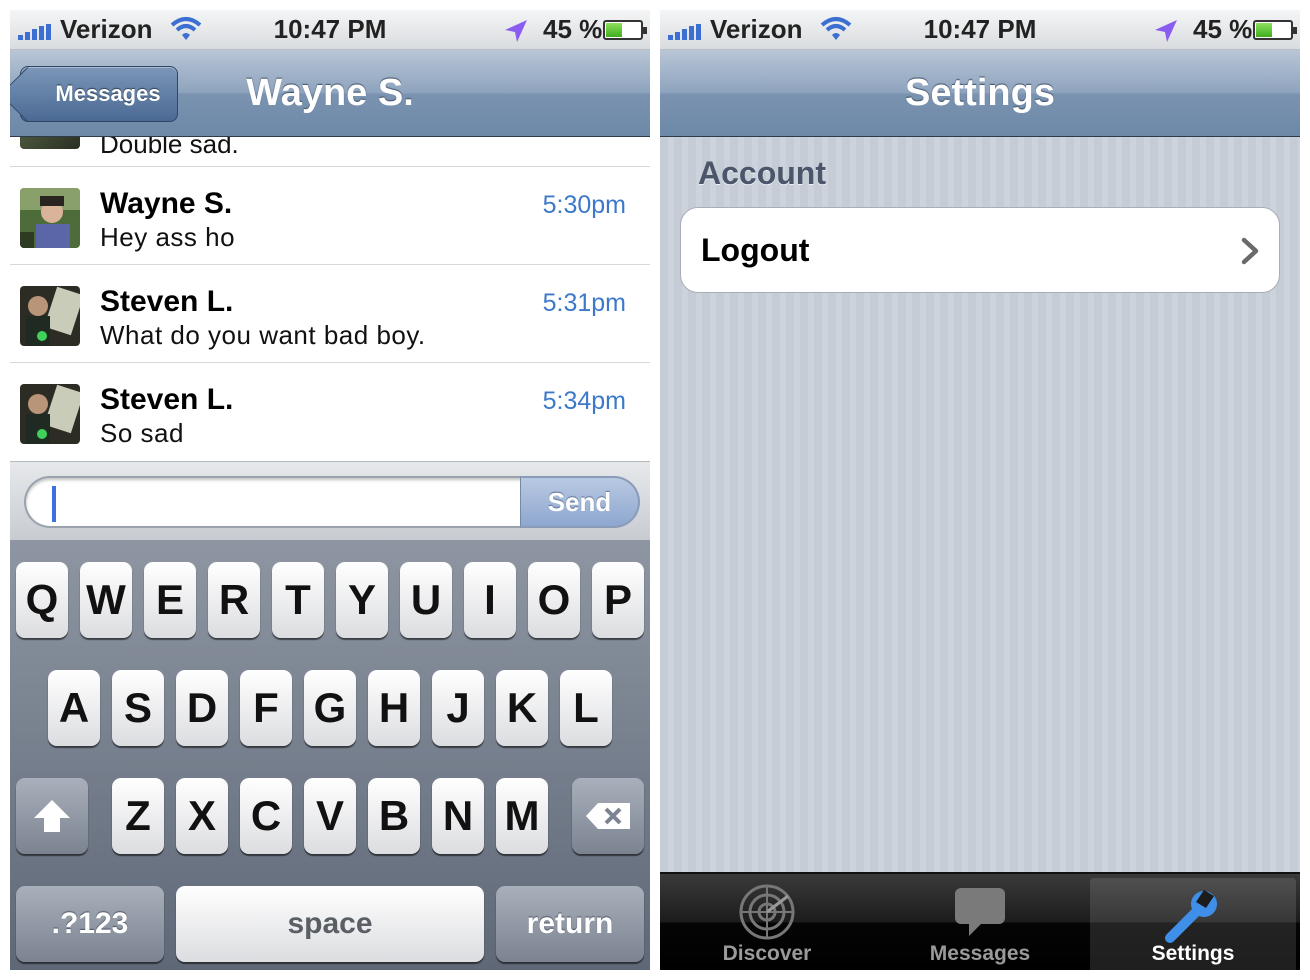  What do you see at coordinates (330, 93) in the screenshot?
I see `nav-bar: Messages Wayne S.` at bounding box center [330, 93].